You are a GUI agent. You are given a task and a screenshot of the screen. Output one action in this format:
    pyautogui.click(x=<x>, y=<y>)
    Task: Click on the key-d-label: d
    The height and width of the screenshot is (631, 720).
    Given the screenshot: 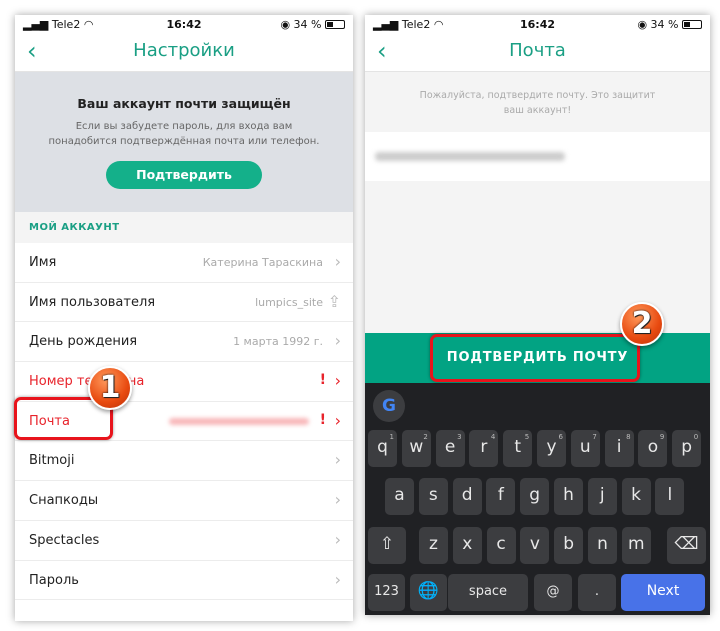 What is the action you would take?
    pyautogui.click(x=467, y=495)
    